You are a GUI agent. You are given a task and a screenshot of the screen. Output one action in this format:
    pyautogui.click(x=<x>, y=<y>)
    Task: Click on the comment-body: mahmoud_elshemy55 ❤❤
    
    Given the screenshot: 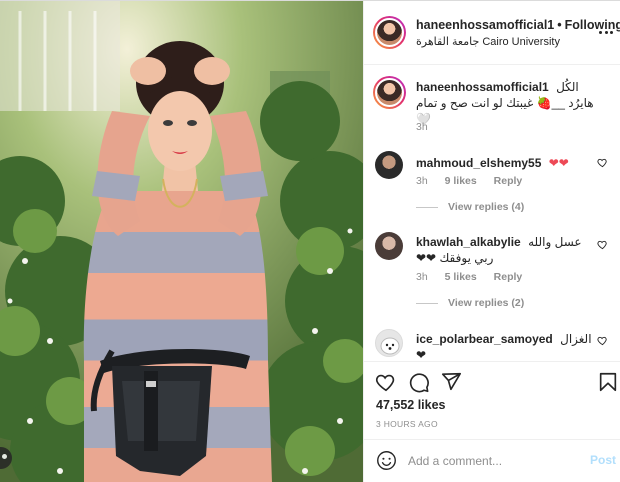 What is the action you would take?
    pyautogui.click(x=506, y=163)
    